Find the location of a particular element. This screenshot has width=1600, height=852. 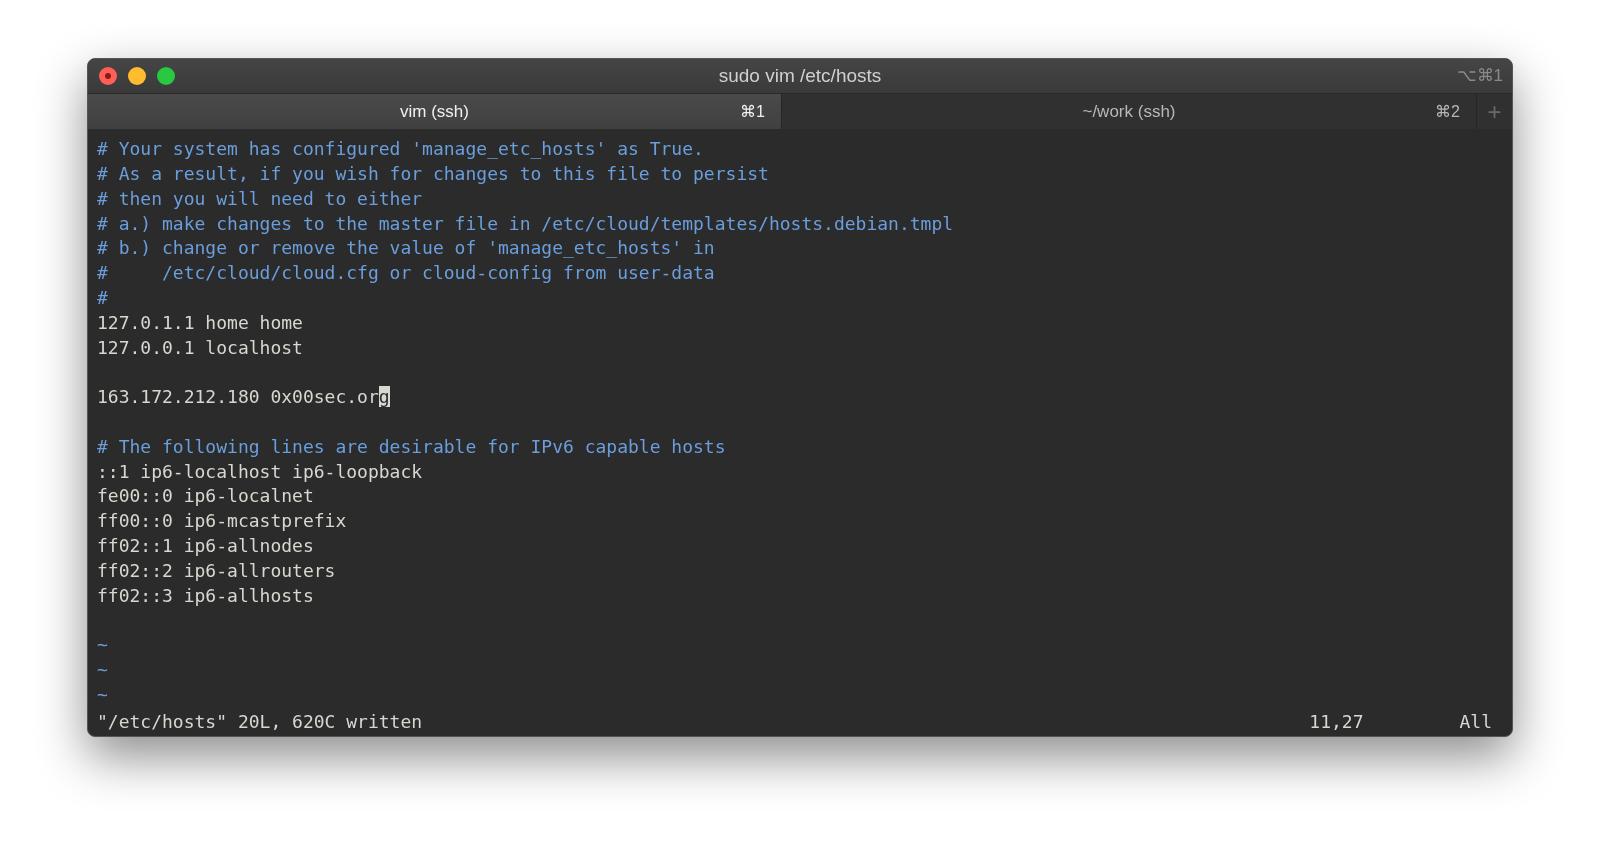

code-line: ff02::2 ip6-allrouters is located at coordinates (216, 570).